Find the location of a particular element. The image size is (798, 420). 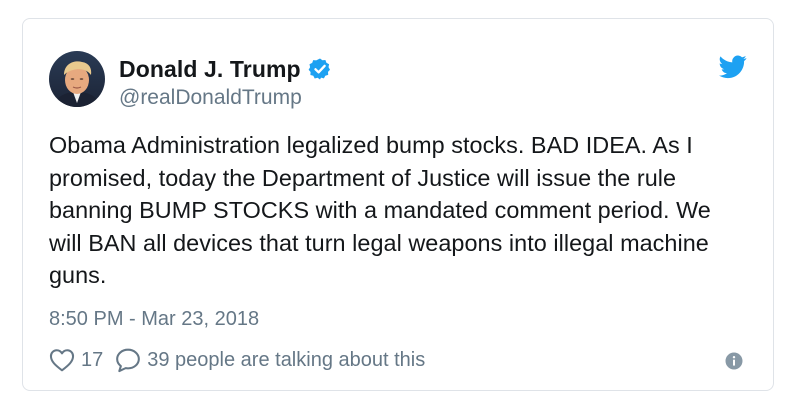

like-button: 17 is located at coordinates (76, 360).